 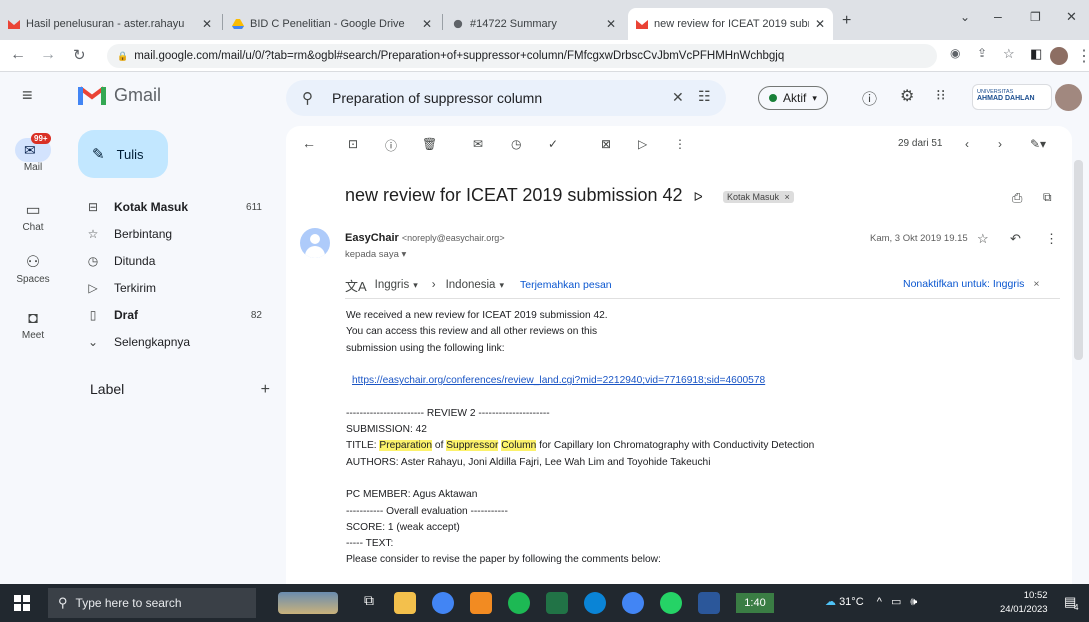 What do you see at coordinates (1009, 54) in the screenshot?
I see `bookmark-star-icon: ☆` at bounding box center [1009, 54].